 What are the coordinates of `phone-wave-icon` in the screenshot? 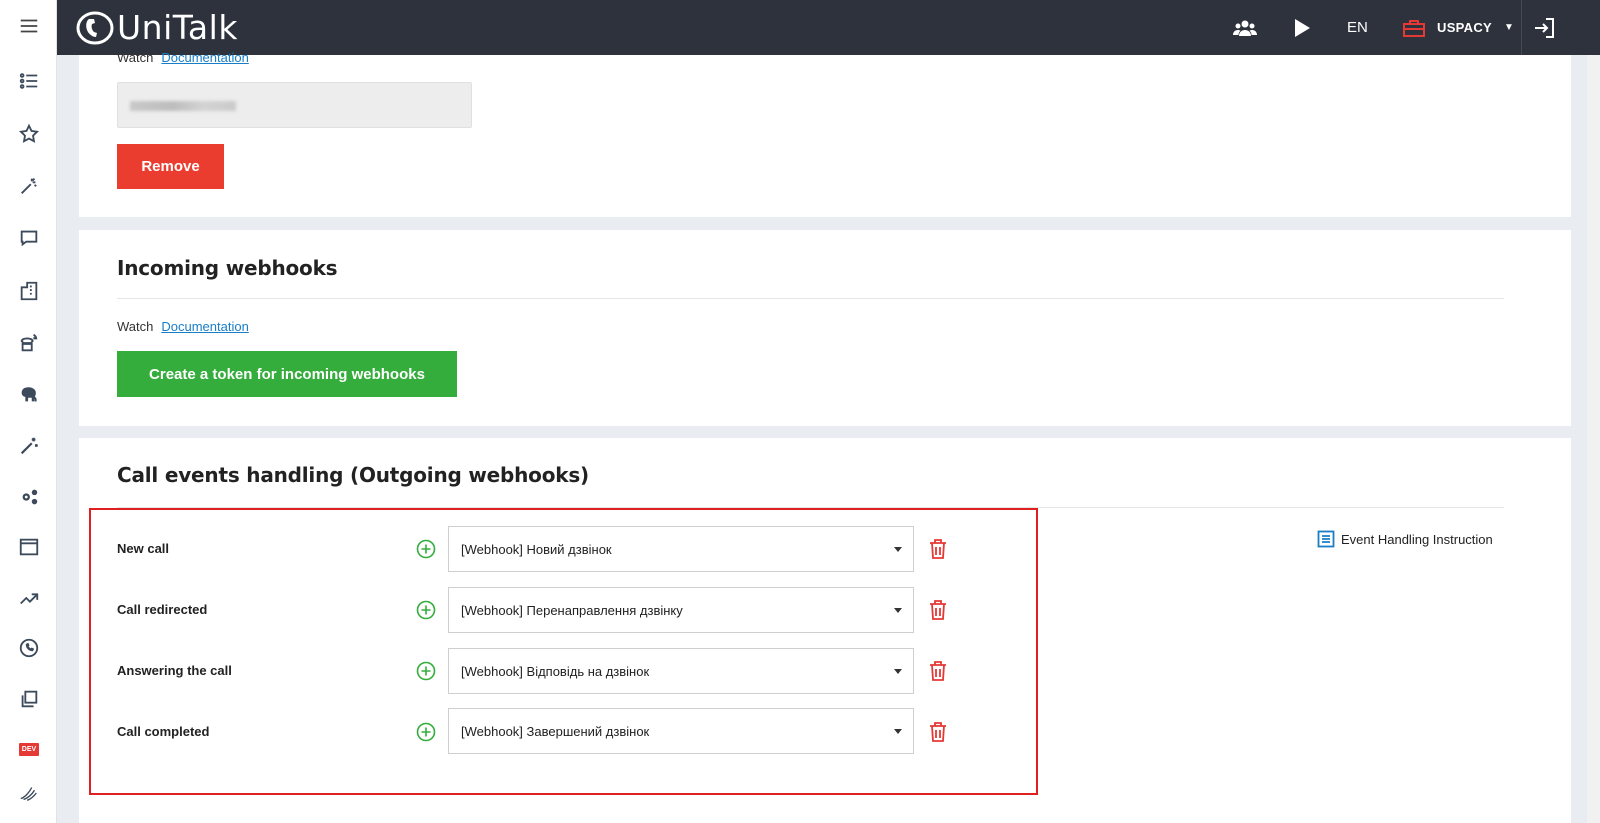 It's located at (29, 343).